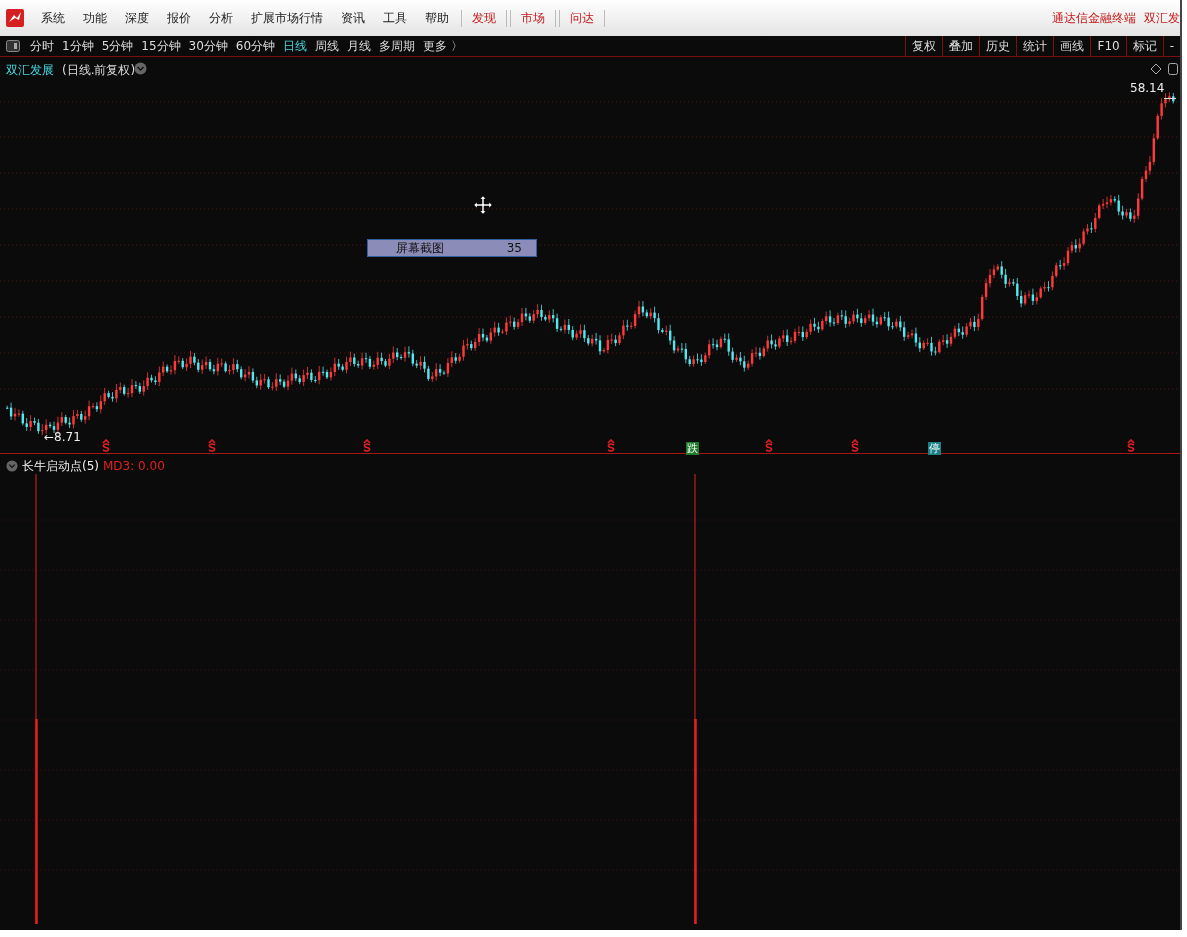 The height and width of the screenshot is (937, 1187). What do you see at coordinates (1156, 69) in the screenshot?
I see `diamond-icon` at bounding box center [1156, 69].